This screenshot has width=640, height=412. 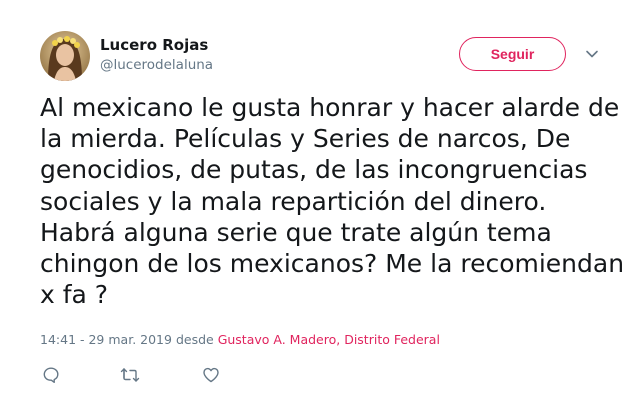 I want to click on heart-icon, so click(x=211, y=375).